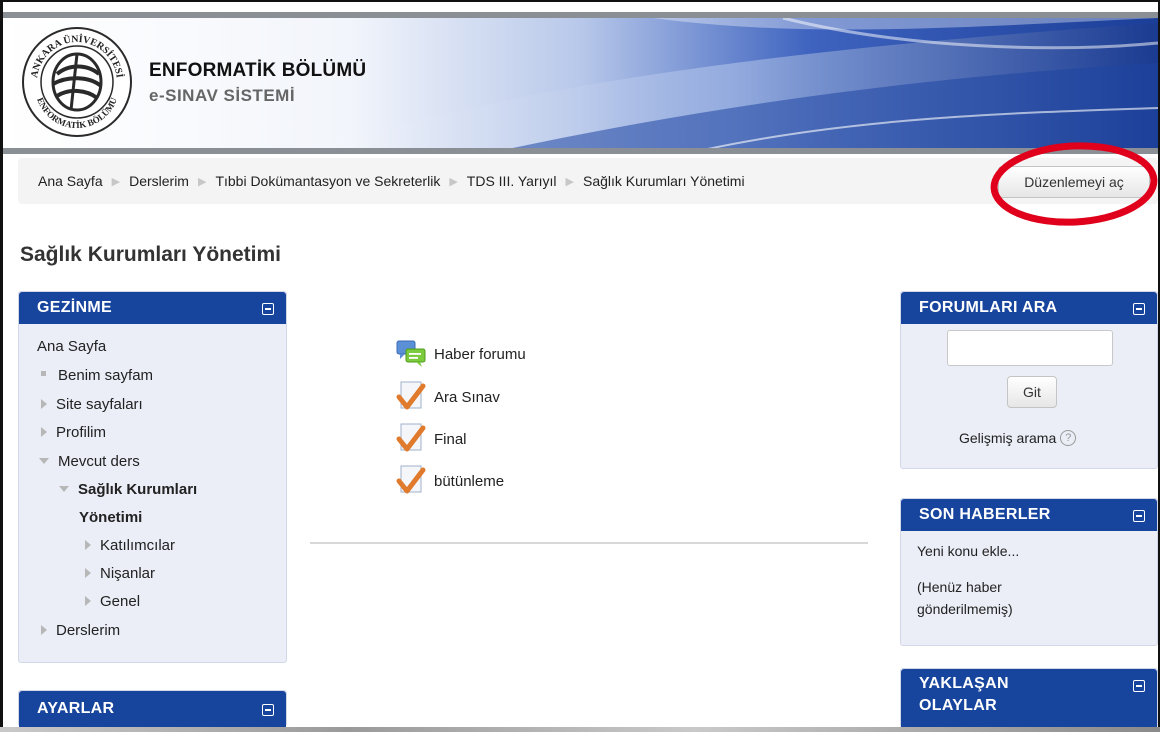 The height and width of the screenshot is (732, 1160). I want to click on nav-item-current-course: Mevcut ders, so click(89, 461).